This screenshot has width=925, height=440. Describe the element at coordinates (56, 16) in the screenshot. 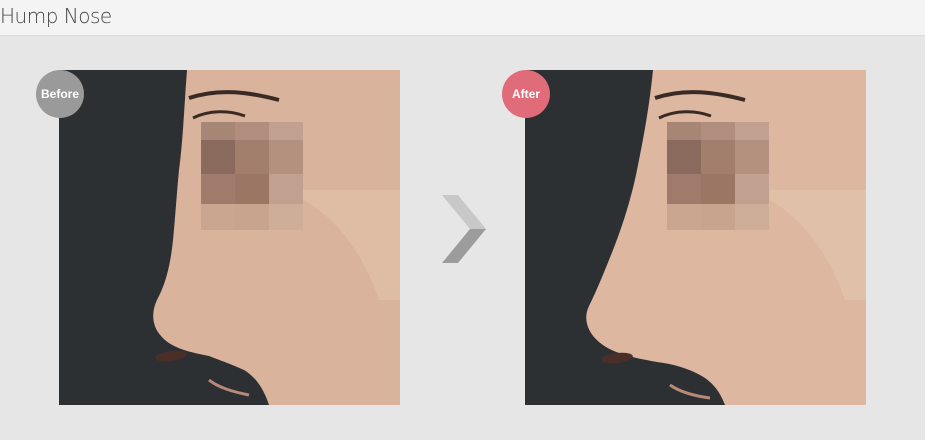

I see `page-title: Hump Nose` at that location.